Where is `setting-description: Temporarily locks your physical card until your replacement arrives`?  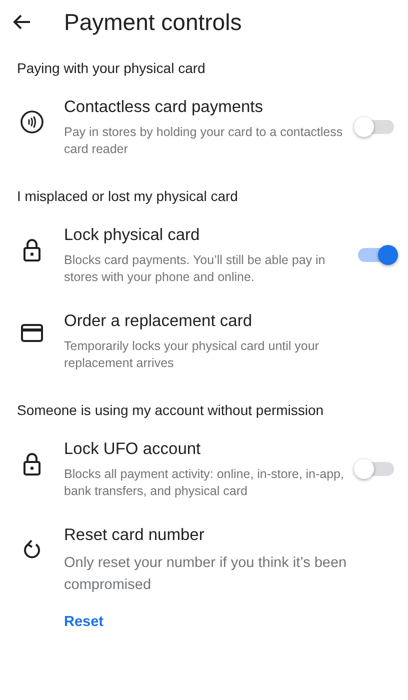 setting-description: Temporarily locks your physical card until your replacement arrives is located at coordinates (192, 355).